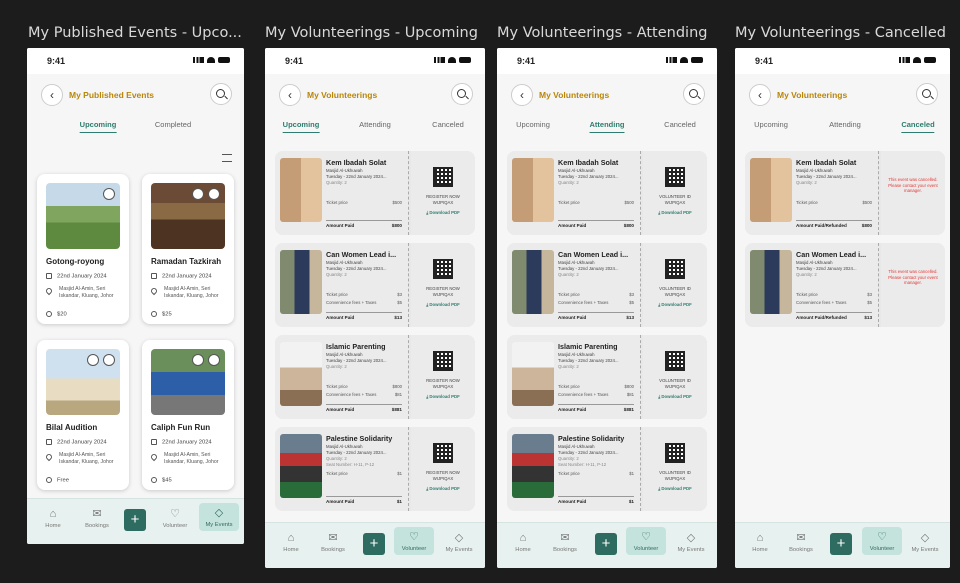  Describe the element at coordinates (173, 126) in the screenshot. I see `tab-completed: Completed` at that location.